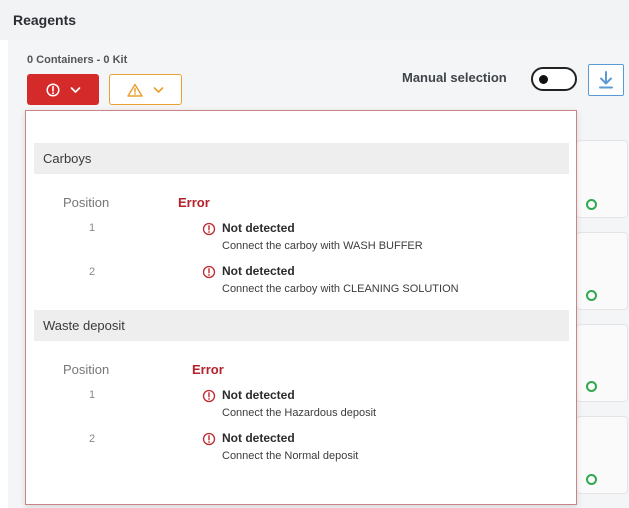 The height and width of the screenshot is (508, 629). I want to click on row-status-description: Connect the Hazardous deposit, so click(299, 413).